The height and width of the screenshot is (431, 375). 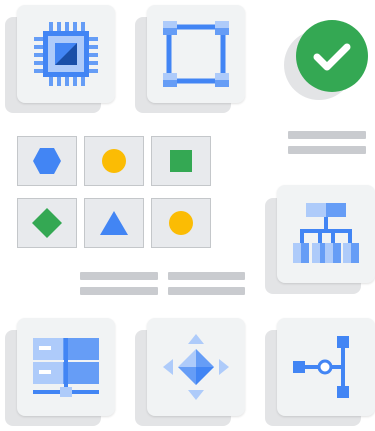 I want to click on shape-tile-square, so click(x=181, y=161).